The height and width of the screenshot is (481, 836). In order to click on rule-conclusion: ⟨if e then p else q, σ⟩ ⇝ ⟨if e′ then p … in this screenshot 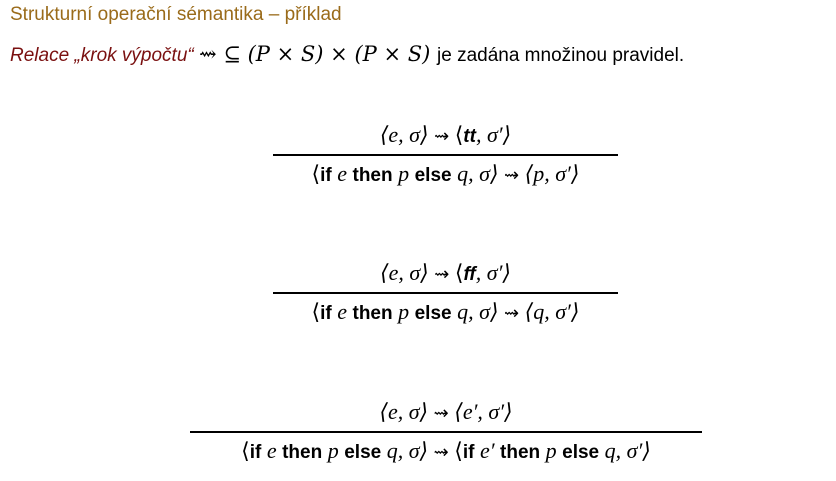, I will do `click(446, 450)`.